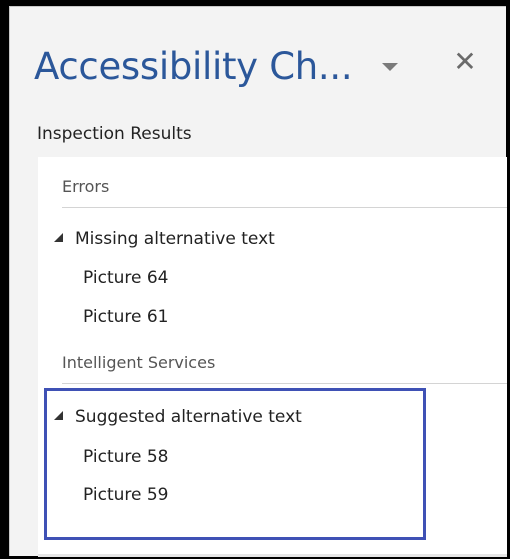 The width and height of the screenshot is (510, 559). Describe the element at coordinates (465, 62) in the screenshot. I see `close-icon: ✕` at that location.